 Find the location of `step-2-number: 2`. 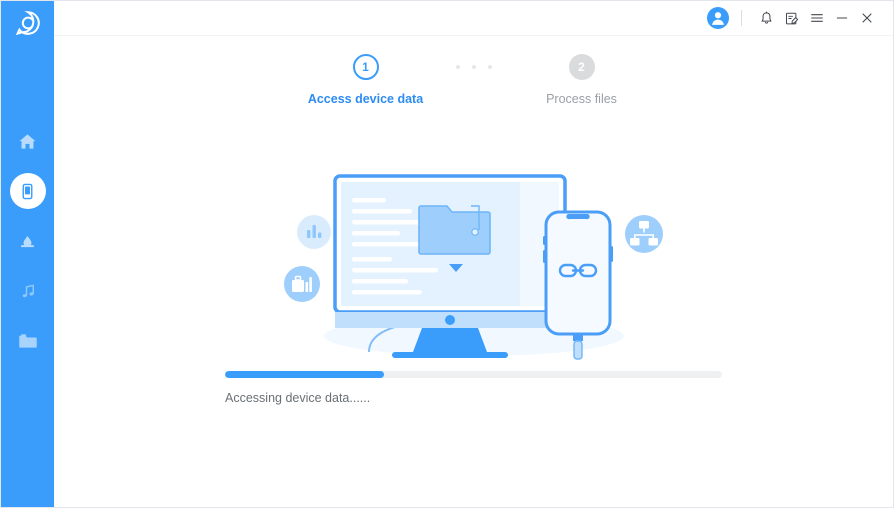

step-2-number: 2 is located at coordinates (581, 67).